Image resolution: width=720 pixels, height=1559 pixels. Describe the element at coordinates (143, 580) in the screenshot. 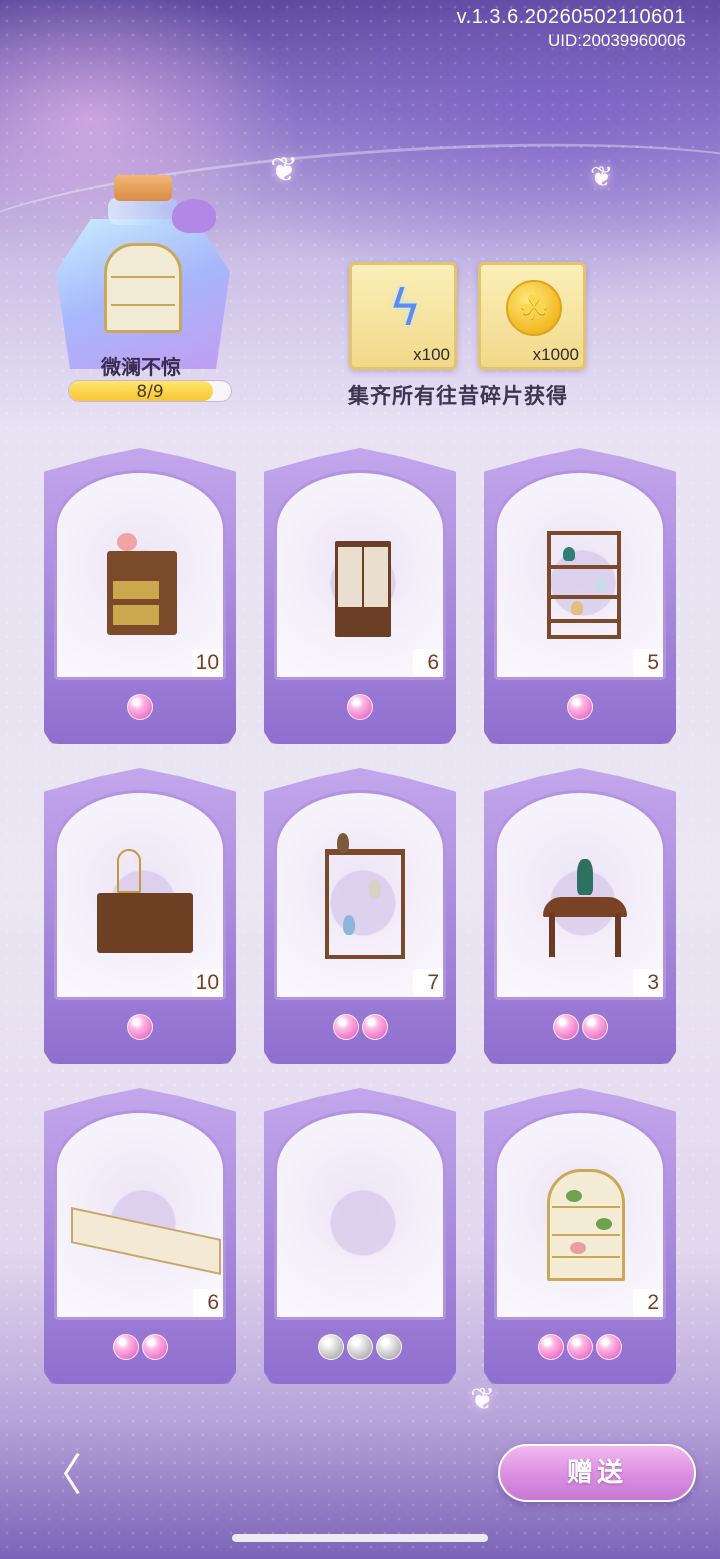

I see `wooden-cabinet-image` at that location.